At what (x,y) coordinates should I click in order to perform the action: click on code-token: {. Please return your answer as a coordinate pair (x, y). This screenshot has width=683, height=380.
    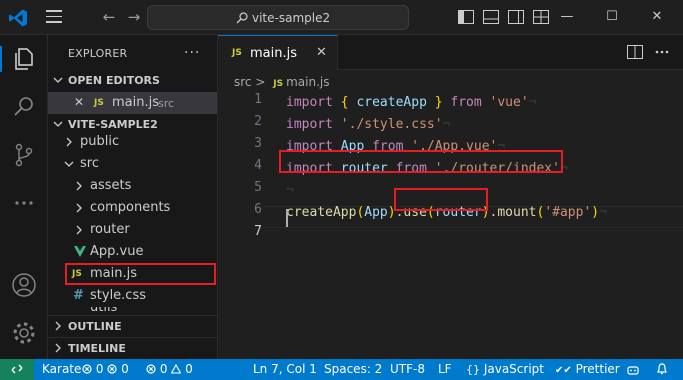
    Looking at the image, I should click on (344, 102).